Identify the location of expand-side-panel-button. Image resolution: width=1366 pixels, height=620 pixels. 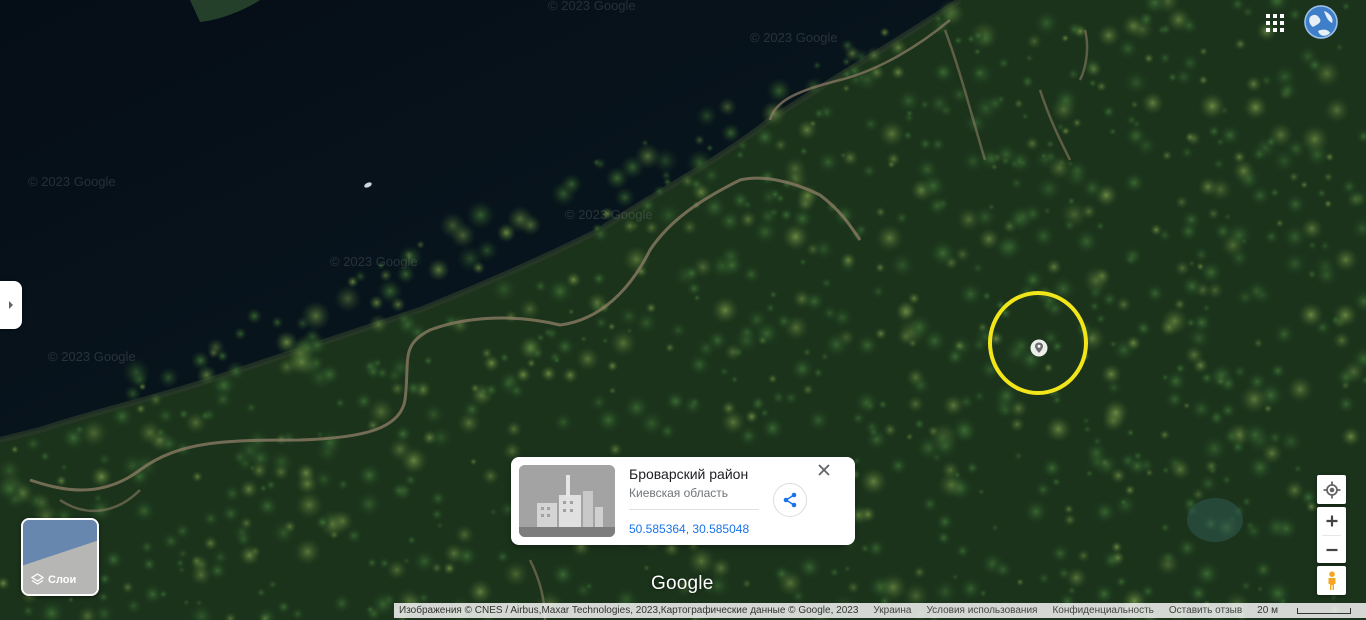
(11, 305).